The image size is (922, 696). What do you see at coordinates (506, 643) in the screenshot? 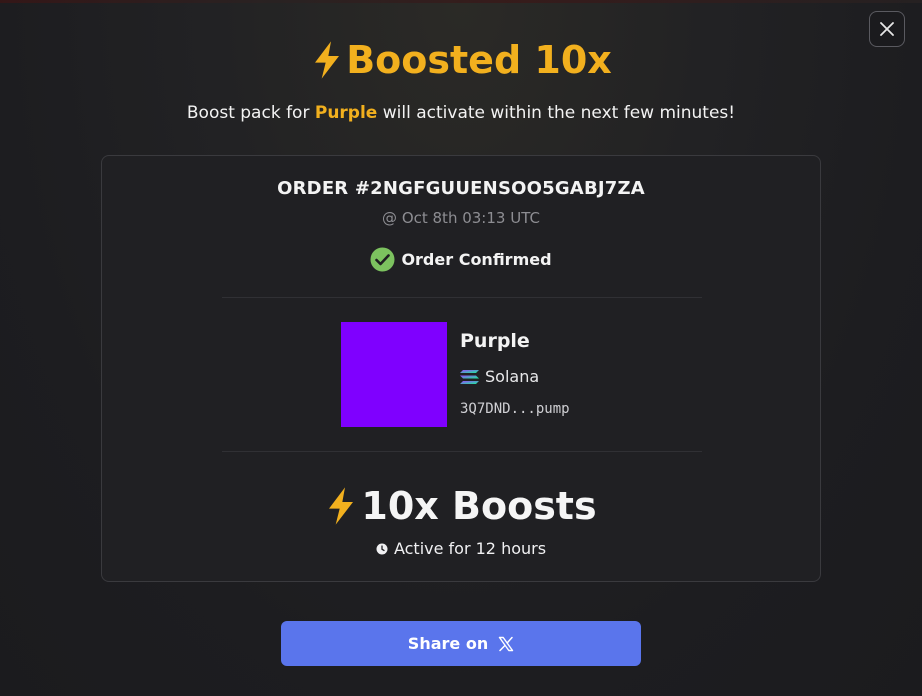
I see `x-logo-icon` at bounding box center [506, 643].